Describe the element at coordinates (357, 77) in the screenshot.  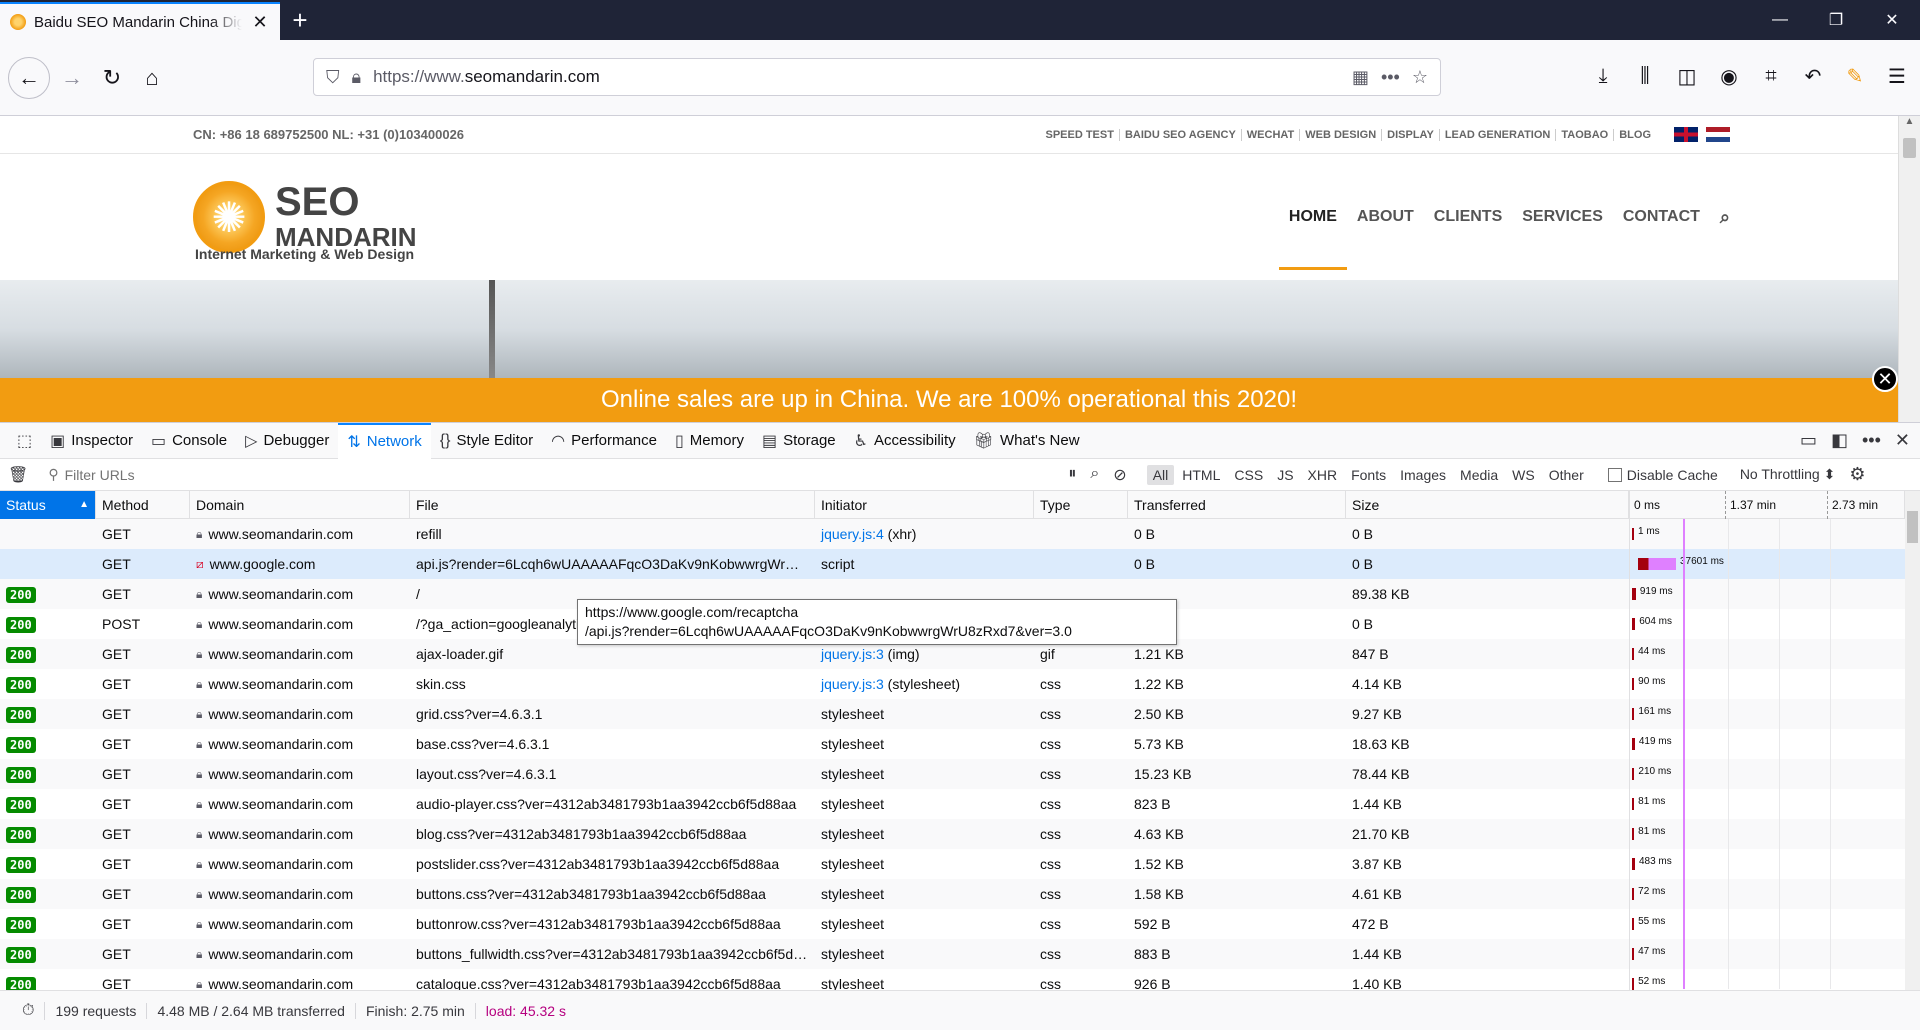
I see `padlock-icon: 🔒︎` at that location.